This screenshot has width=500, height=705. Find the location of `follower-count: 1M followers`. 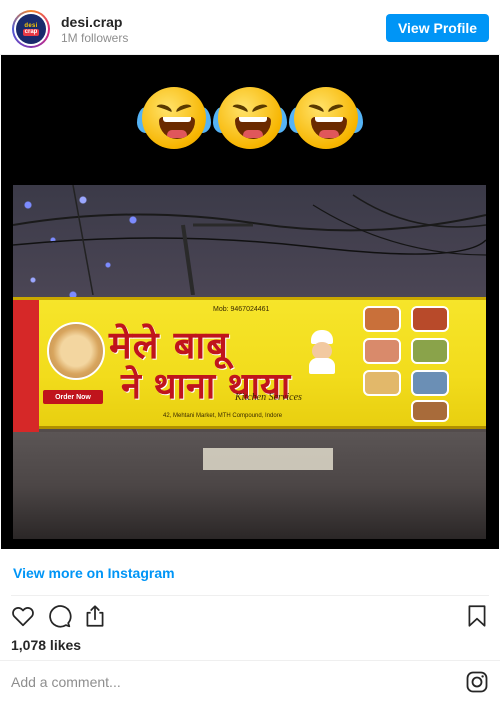

follower-count: 1M followers is located at coordinates (95, 38).